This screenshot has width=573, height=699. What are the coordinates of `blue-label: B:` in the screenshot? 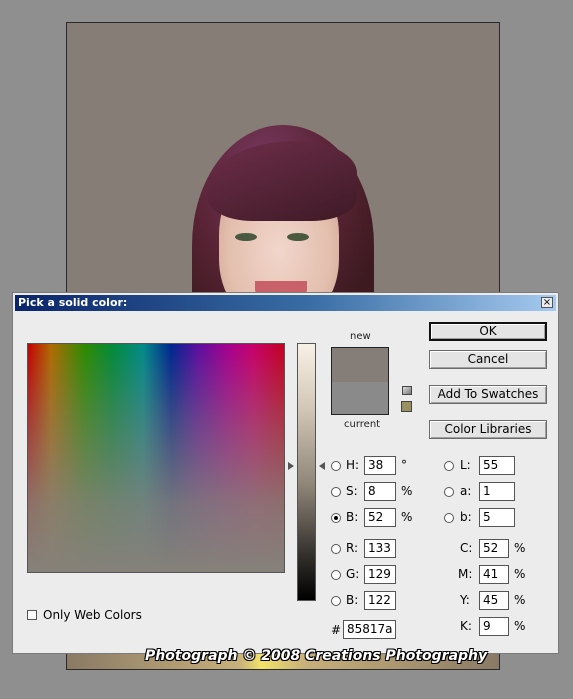 It's located at (352, 600).